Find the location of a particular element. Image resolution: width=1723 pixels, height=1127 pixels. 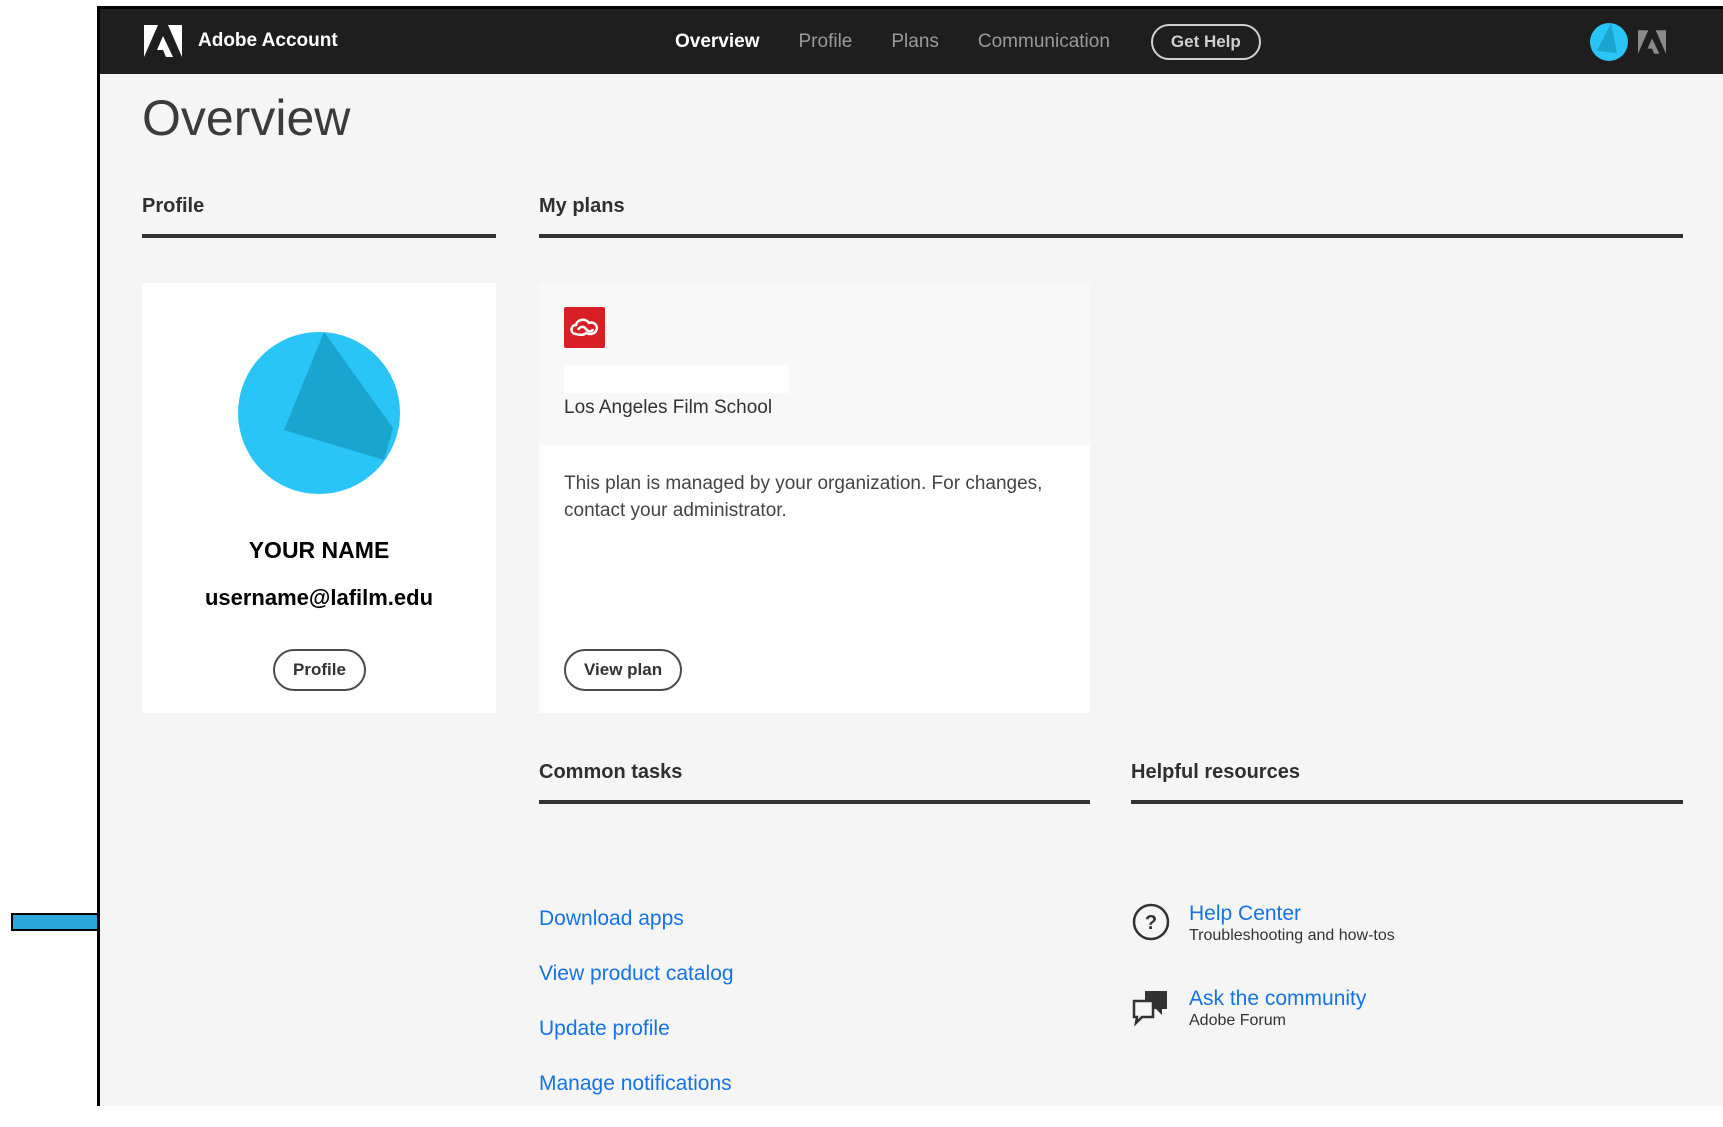

common-tasks-title: Common tasks is located at coordinates (814, 782).